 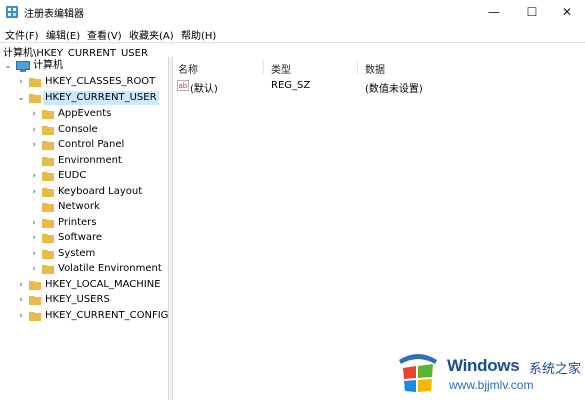 I want to click on tree-node-environment: Environment, so click(x=84, y=161).